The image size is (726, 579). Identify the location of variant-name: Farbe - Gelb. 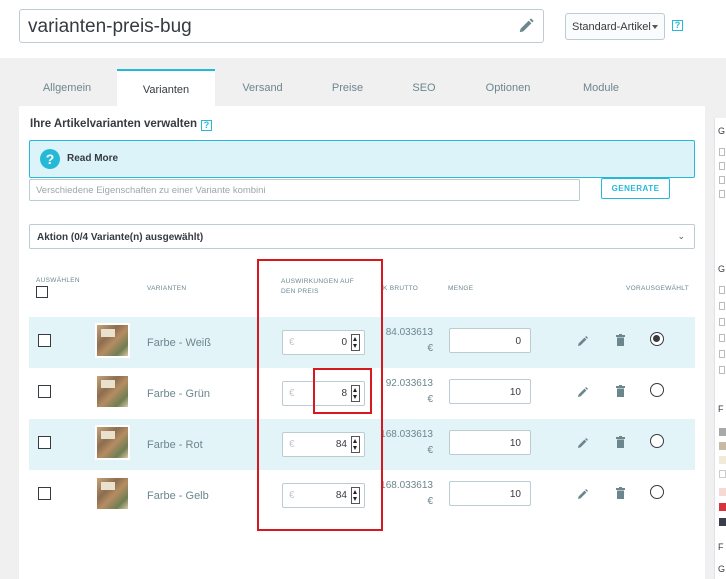
(178, 496).